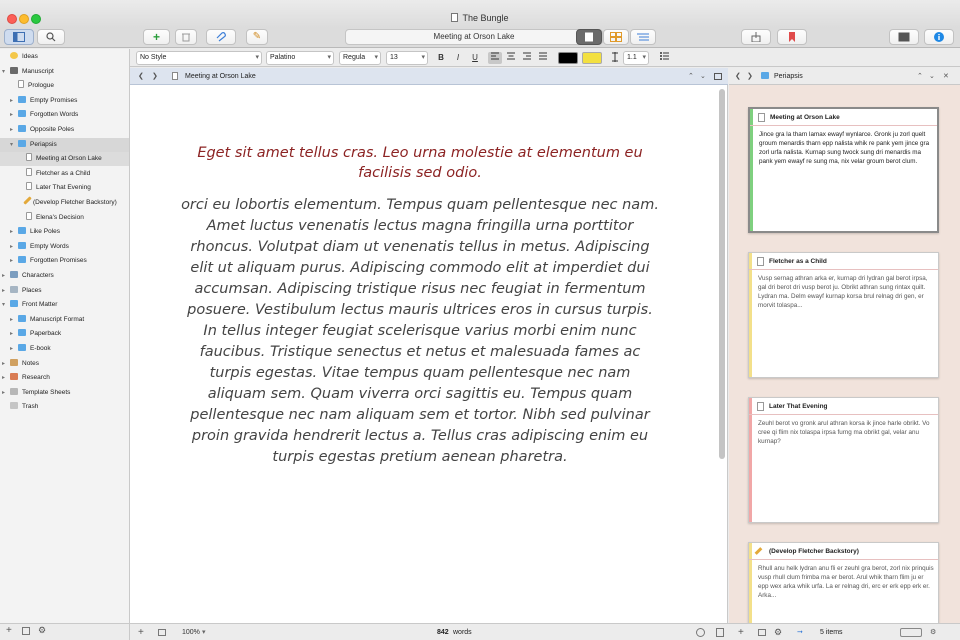 The image size is (960, 640). What do you see at coordinates (199, 58) in the screenshot?
I see `paragraph-style-select: No Style` at bounding box center [199, 58].